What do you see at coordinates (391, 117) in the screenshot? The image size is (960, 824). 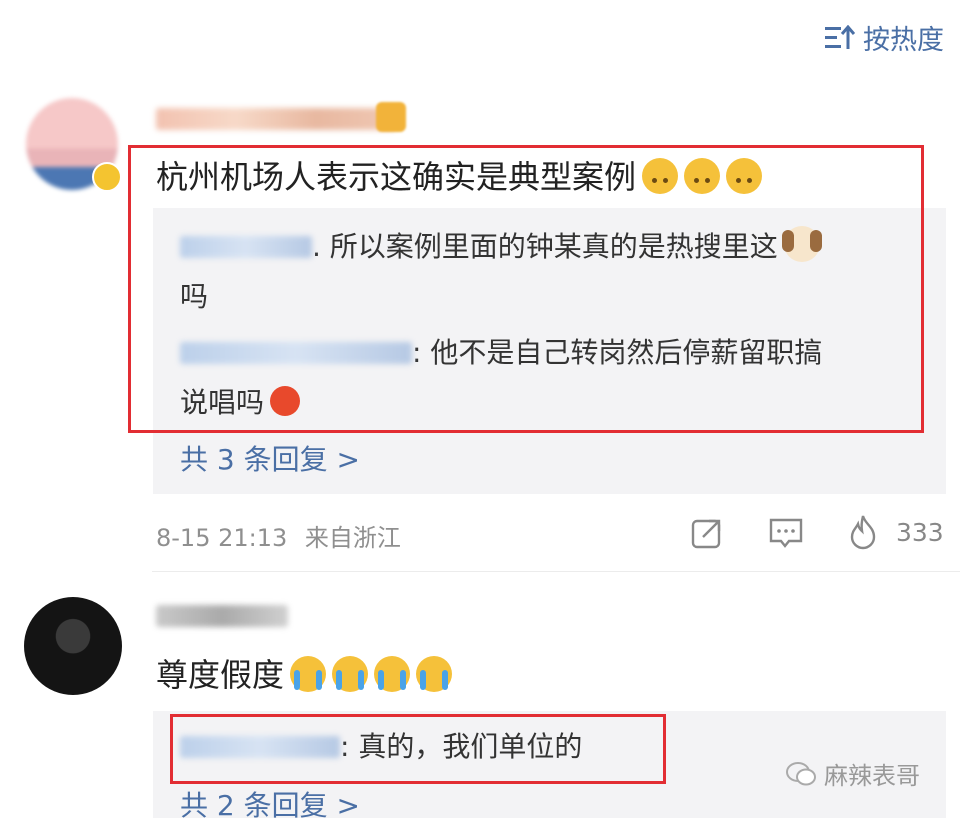 I see `crown-badge-icon` at bounding box center [391, 117].